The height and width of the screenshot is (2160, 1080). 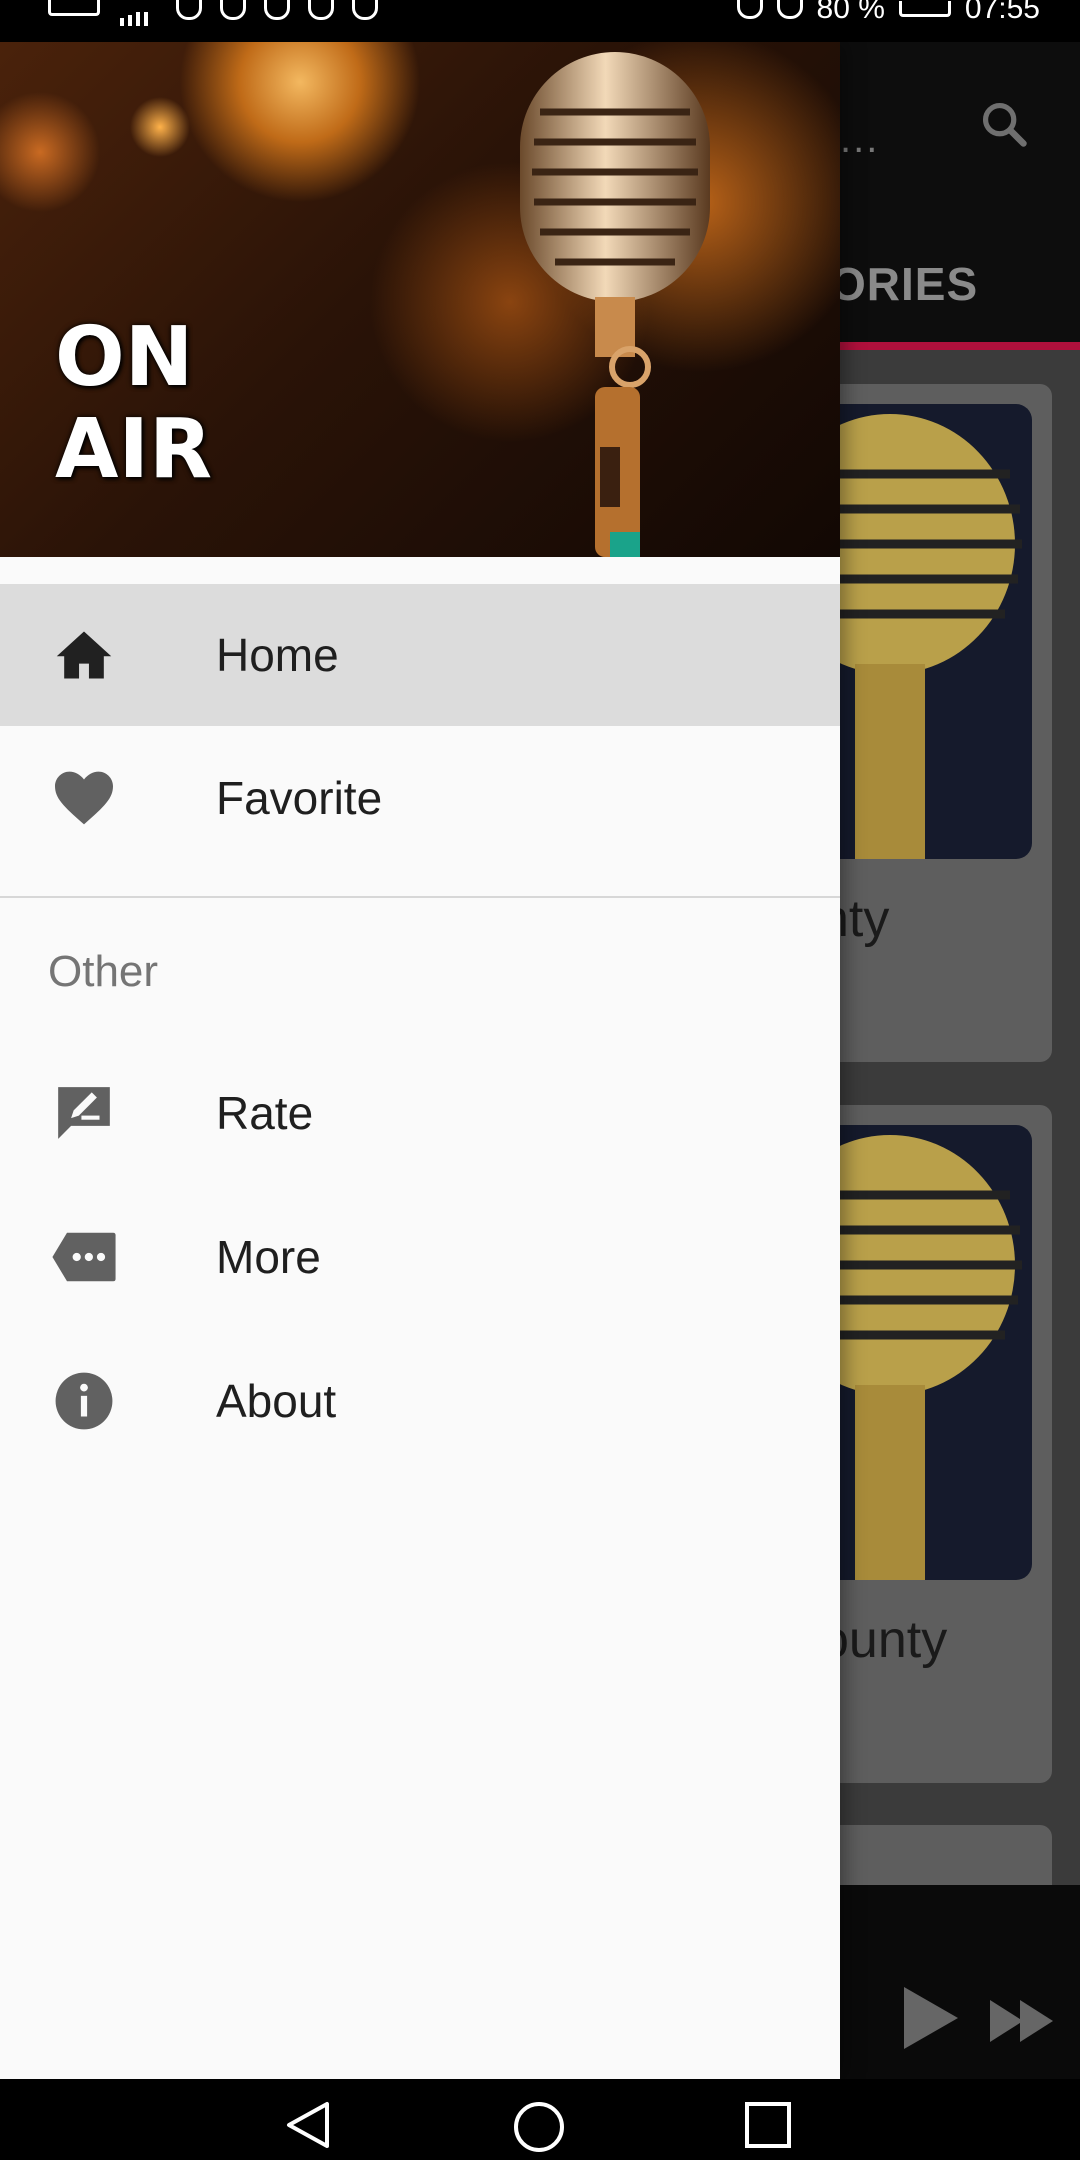 I want to click on drawer-item-favorite: Favorite, so click(x=420, y=798).